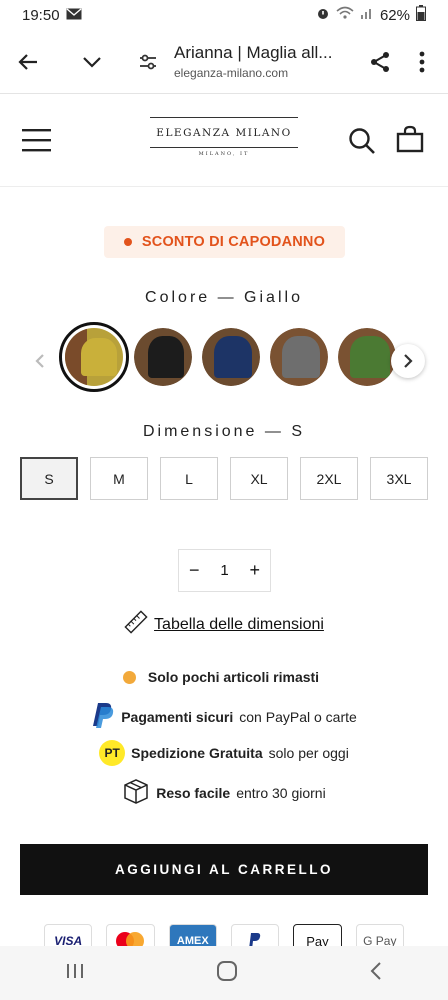  I want to click on feature-secure-payments-bold: Pagamenti sicuri, so click(177, 716).